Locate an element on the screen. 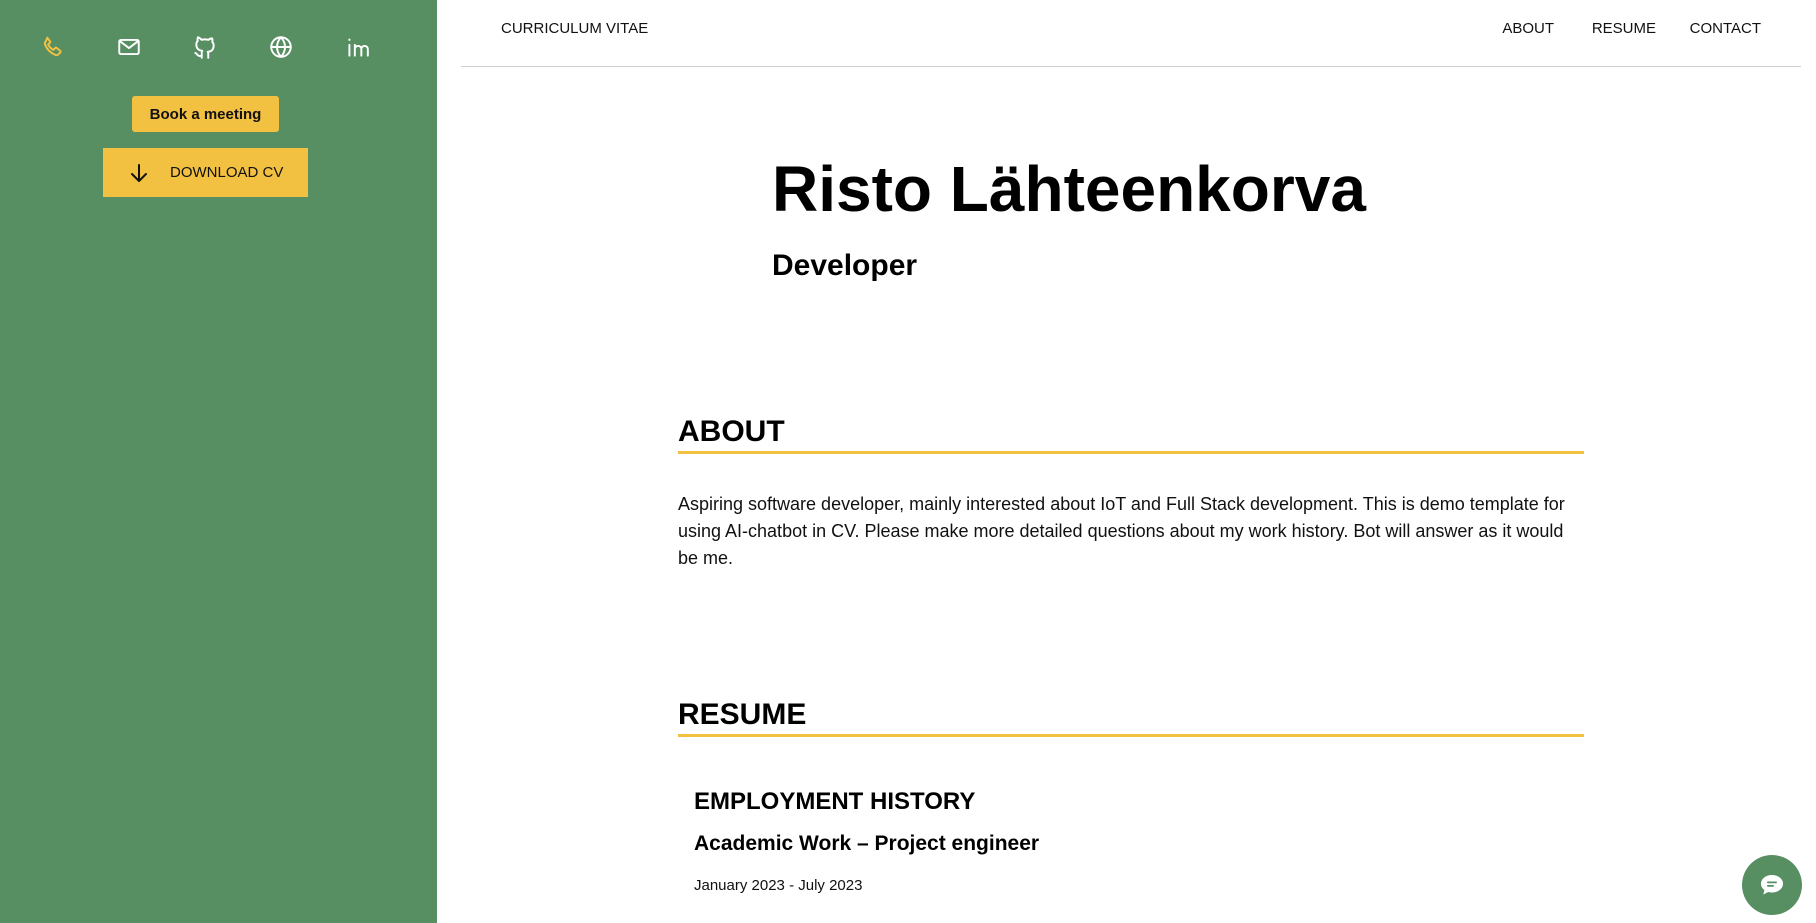  person-role: Developer is located at coordinates (845, 265).